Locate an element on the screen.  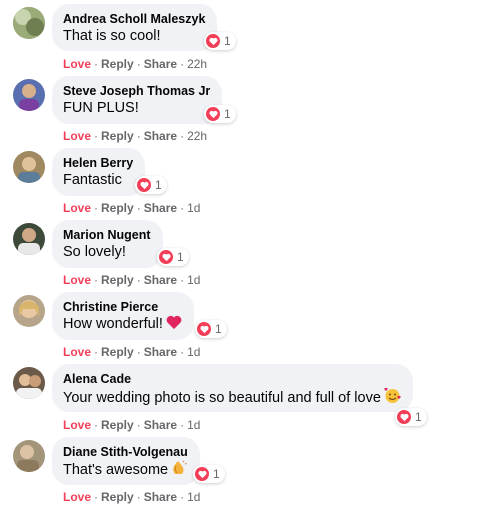
comment-author: Diane Stith-Volgenau is located at coordinates (125, 452).